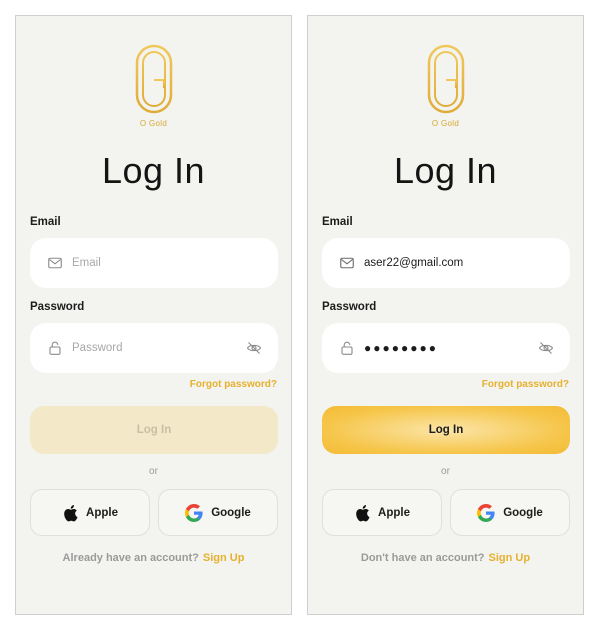 This screenshot has height=630, width=599. Describe the element at coordinates (97, 348) in the screenshot. I see `password-placeholder: Password` at that location.